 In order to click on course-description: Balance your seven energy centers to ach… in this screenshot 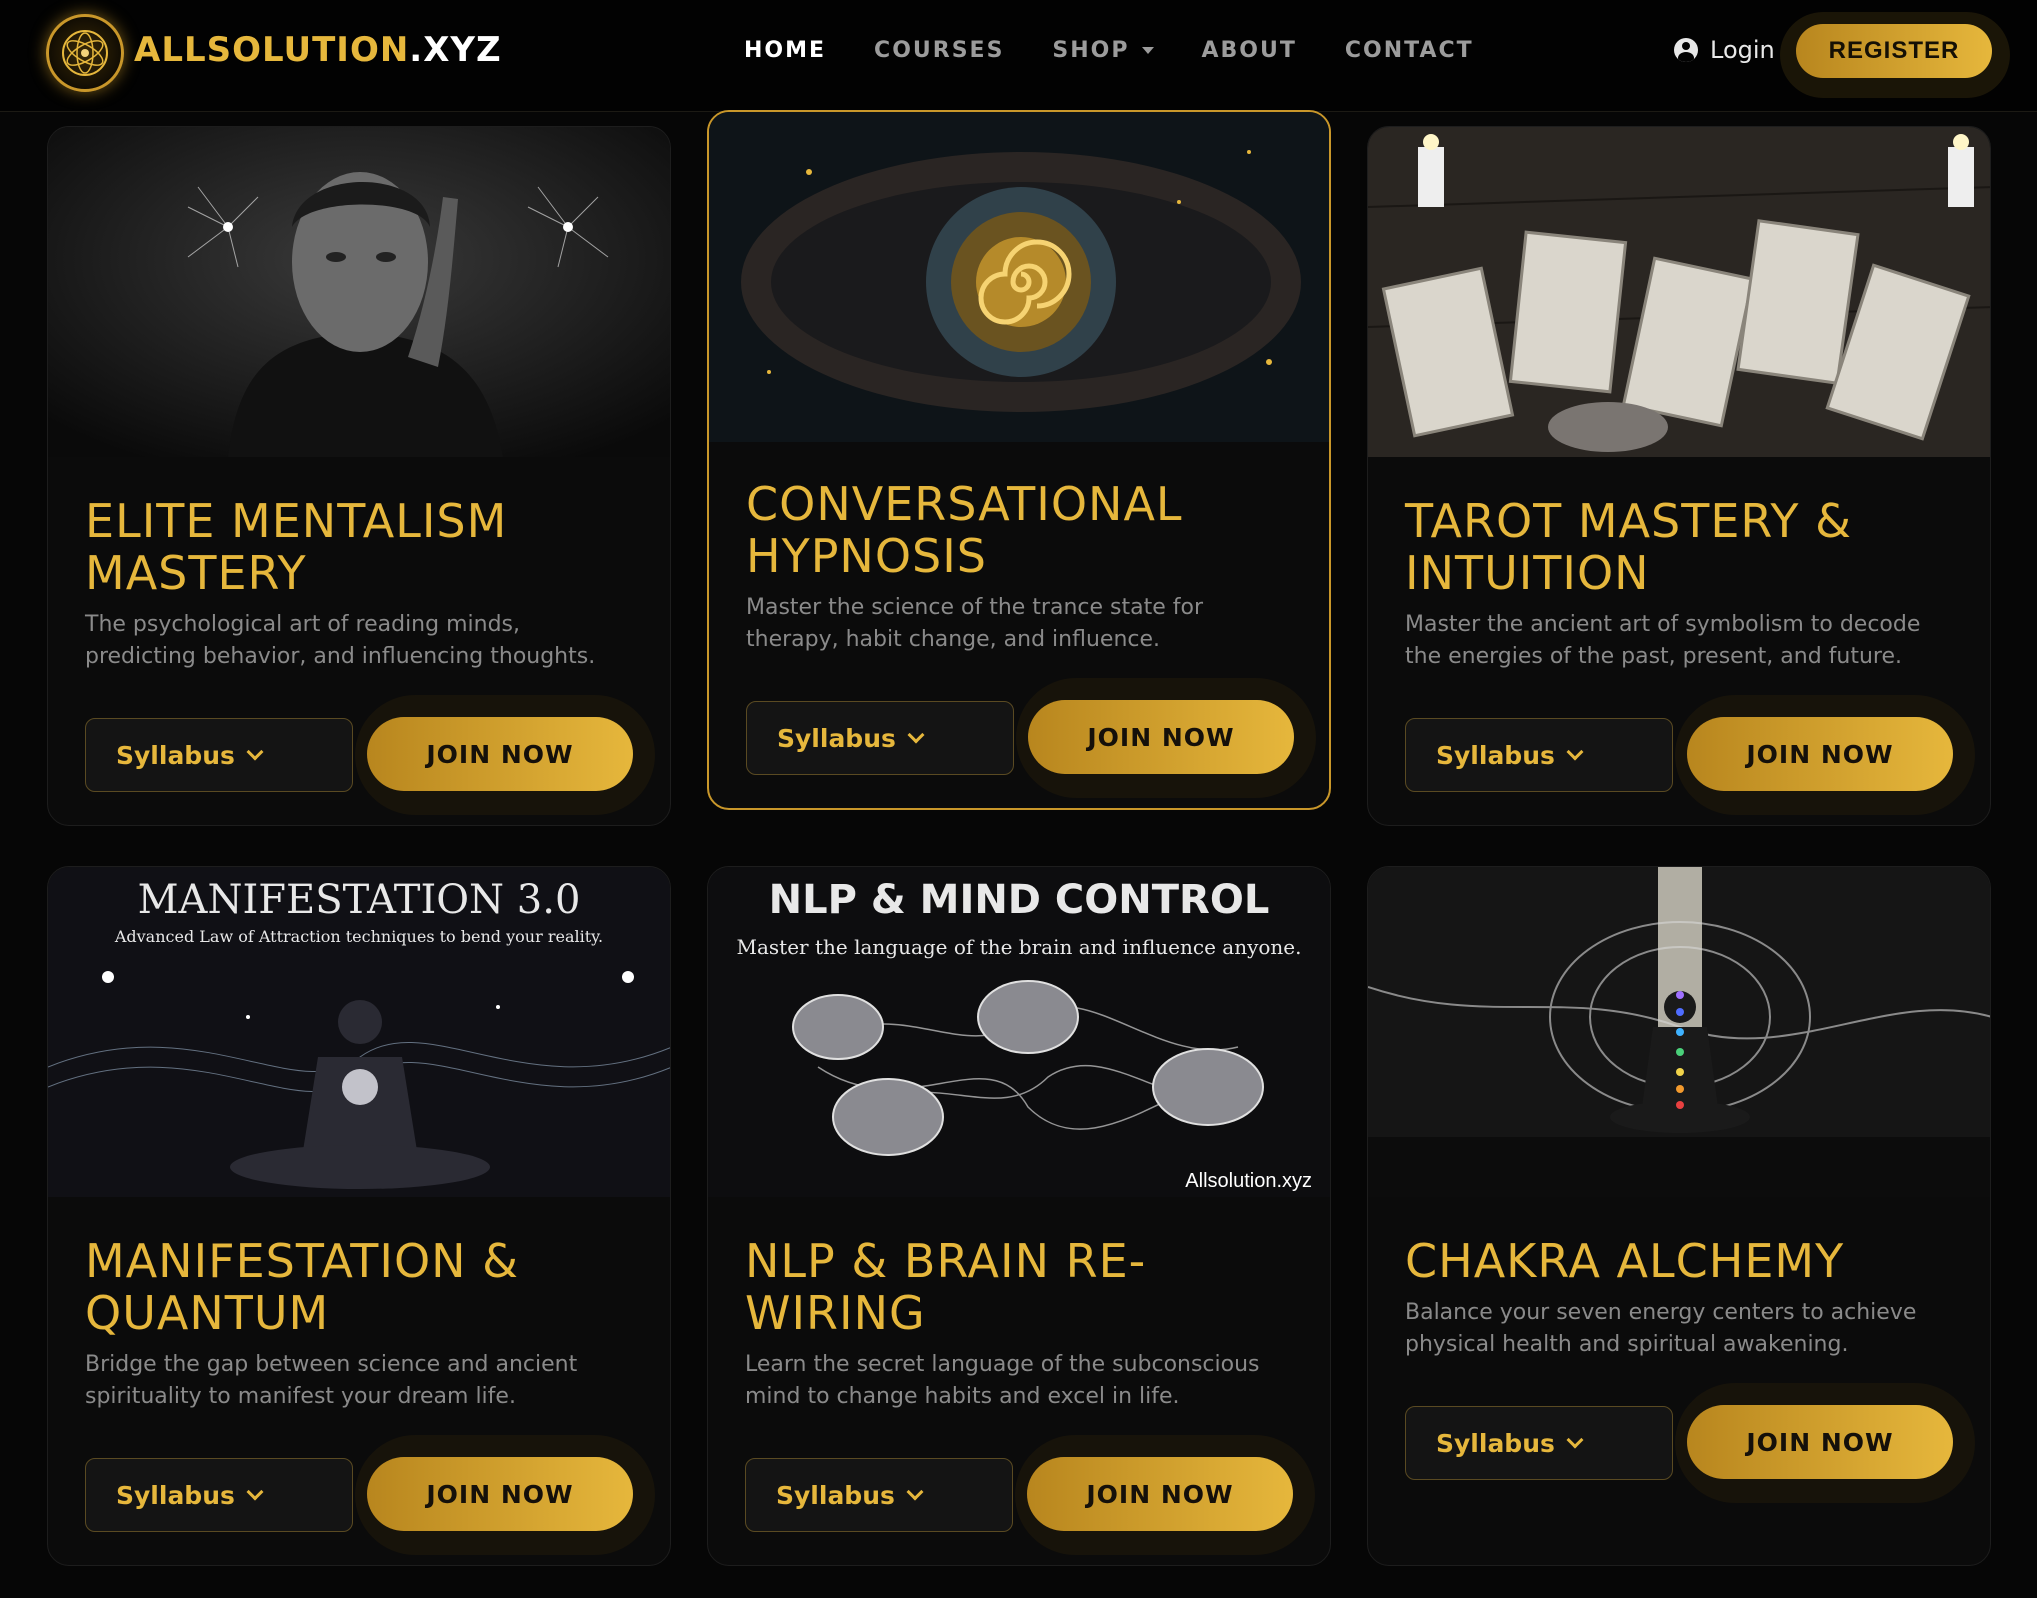, I will do `click(1661, 1328)`.